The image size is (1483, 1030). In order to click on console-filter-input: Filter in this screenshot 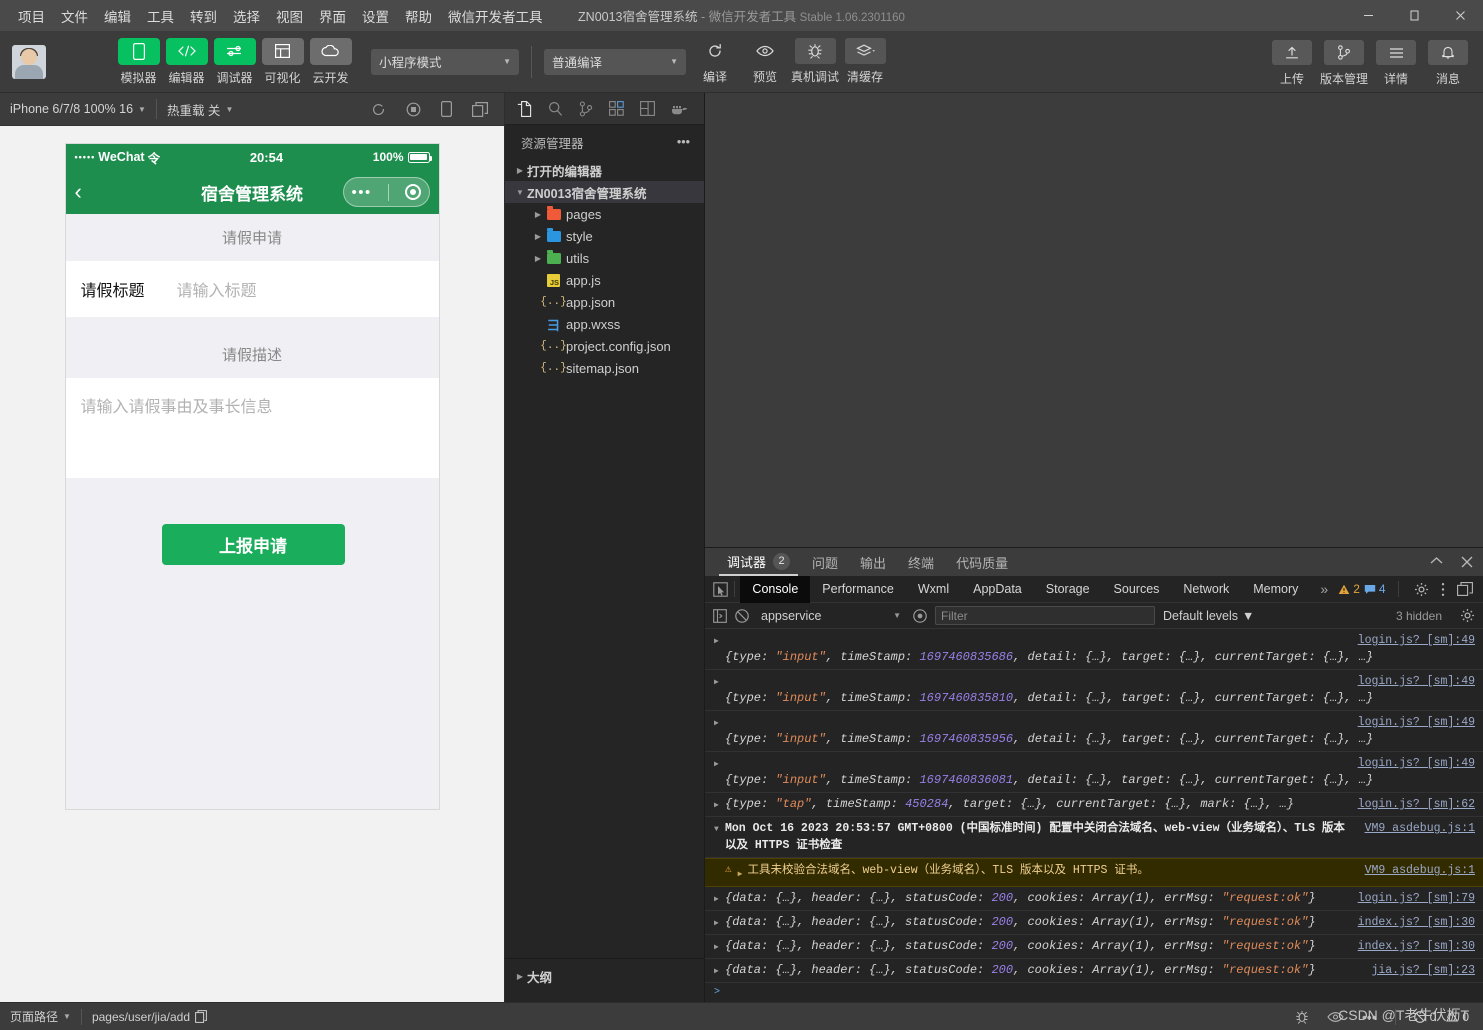, I will do `click(1045, 615)`.